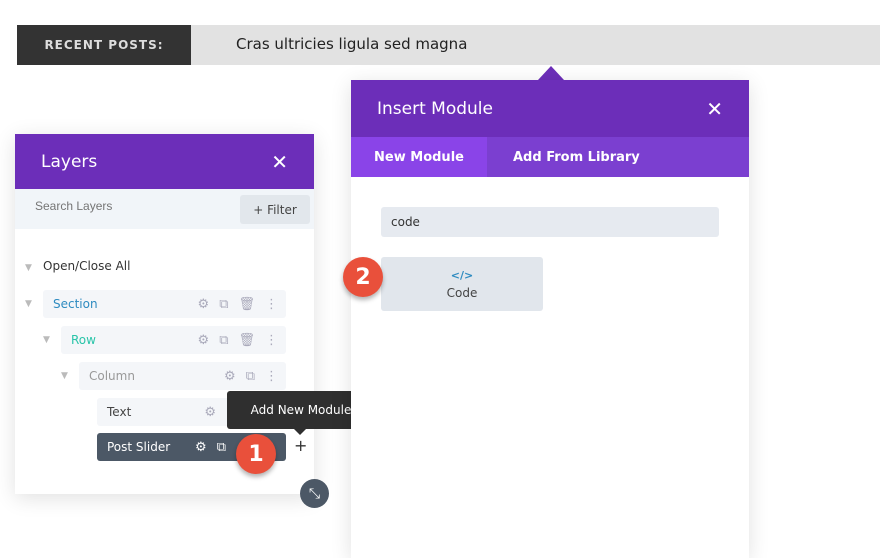 The image size is (880, 558). Describe the element at coordinates (86, 266) in the screenshot. I see `open-close-all: Open/Close All` at that location.